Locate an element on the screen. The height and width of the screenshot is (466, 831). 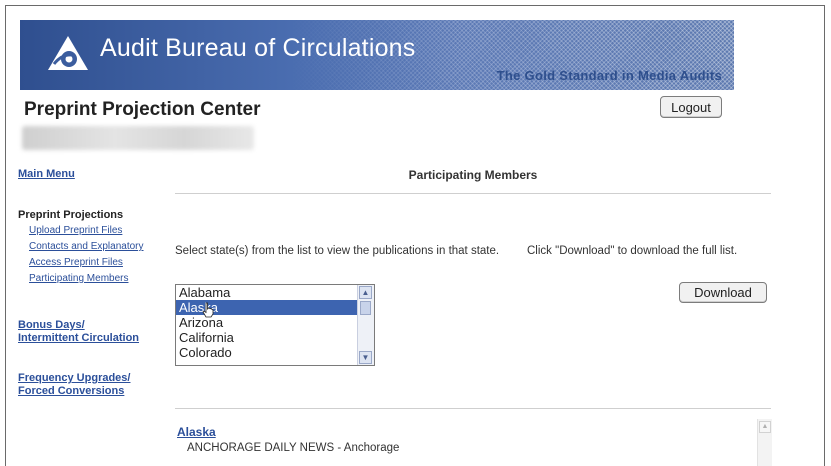
hand-cursor-icon is located at coordinates (208, 310).